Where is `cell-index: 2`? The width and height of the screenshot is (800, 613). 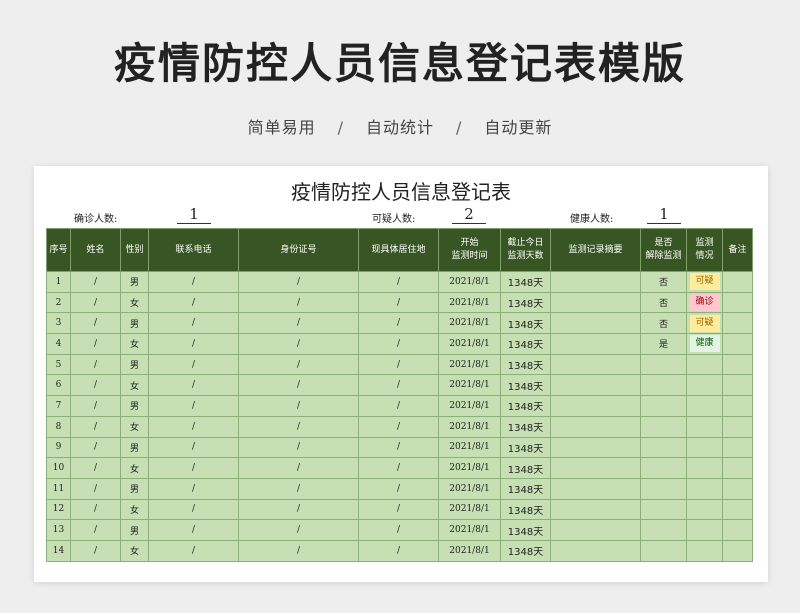 cell-index: 2 is located at coordinates (58, 302).